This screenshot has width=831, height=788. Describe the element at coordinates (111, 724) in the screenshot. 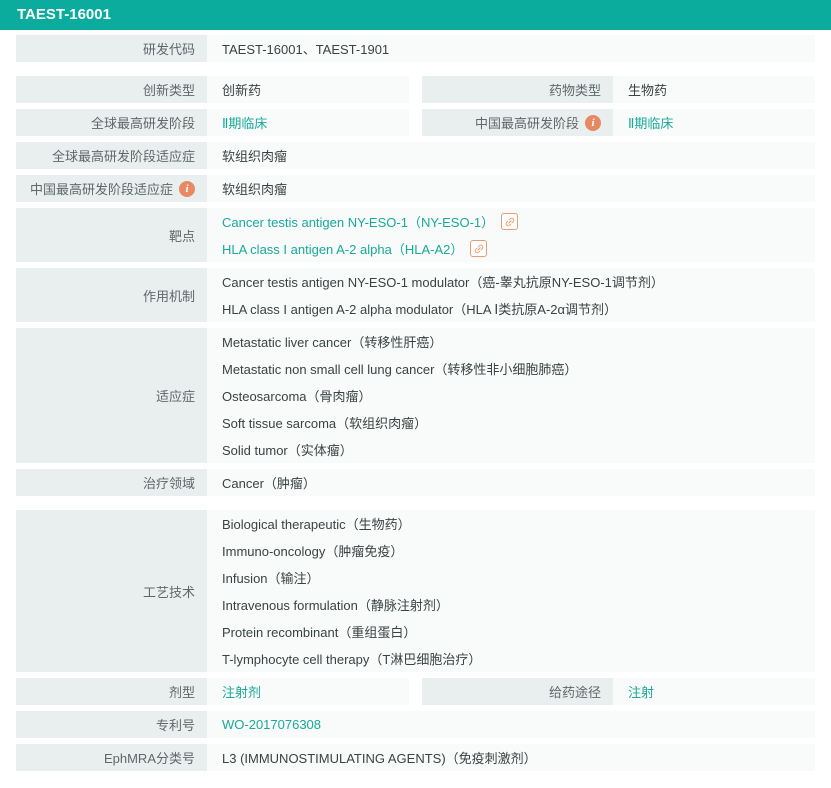

I see `patent-label: 专利号` at that location.